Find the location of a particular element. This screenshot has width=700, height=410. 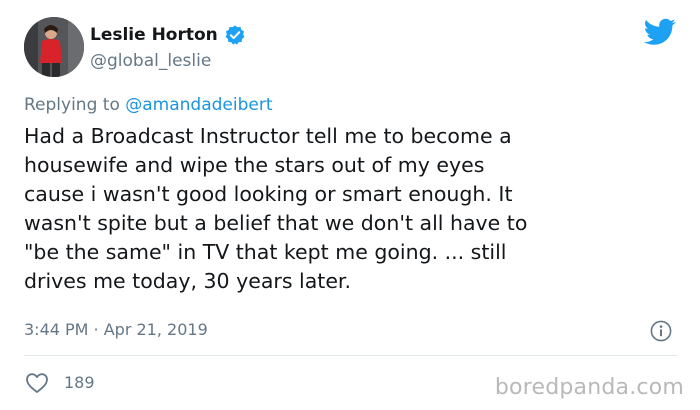

tweet-timestamp: 3:44 PM · Apr 21, 2019 is located at coordinates (116, 329).